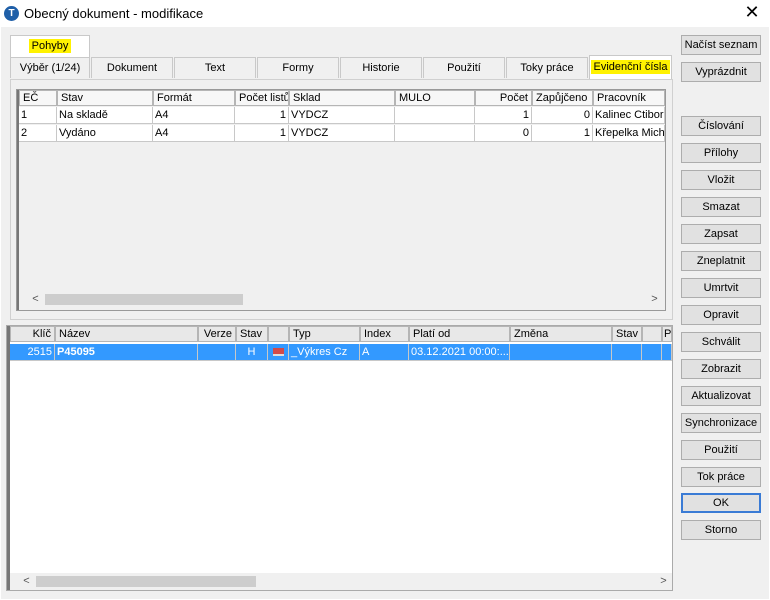 The height and width of the screenshot is (600, 770). What do you see at coordinates (38, 98) in the screenshot?
I see `col-header-ec: EČ` at bounding box center [38, 98].